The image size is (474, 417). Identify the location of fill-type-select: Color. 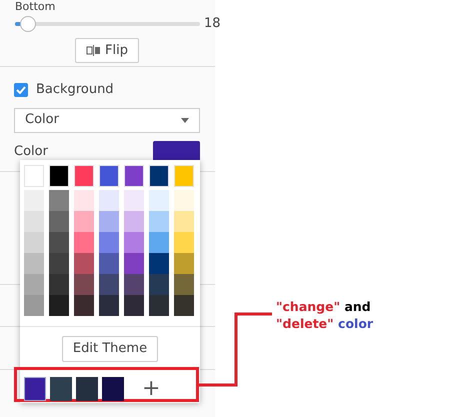
(107, 120).